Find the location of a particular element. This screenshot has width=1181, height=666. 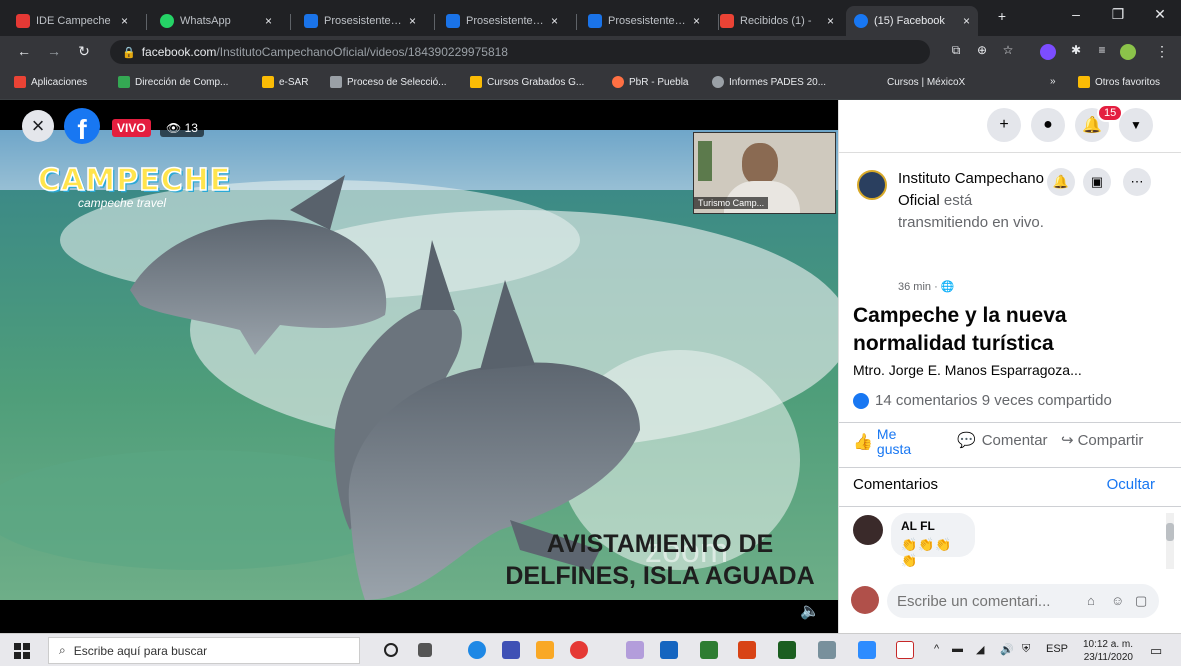

minimize-icon: – is located at coordinates (1076, 14).